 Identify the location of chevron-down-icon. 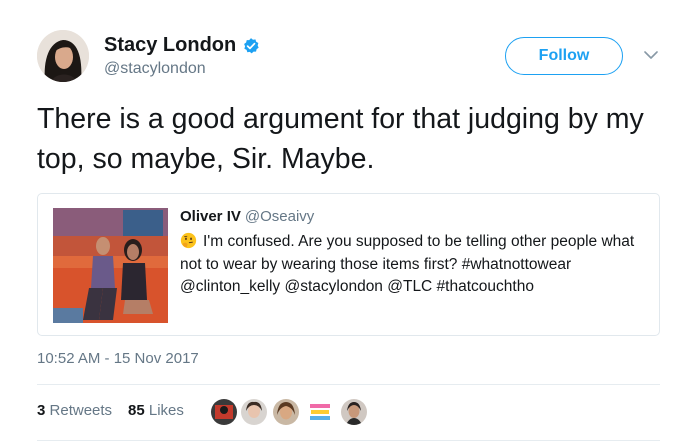
(651, 55).